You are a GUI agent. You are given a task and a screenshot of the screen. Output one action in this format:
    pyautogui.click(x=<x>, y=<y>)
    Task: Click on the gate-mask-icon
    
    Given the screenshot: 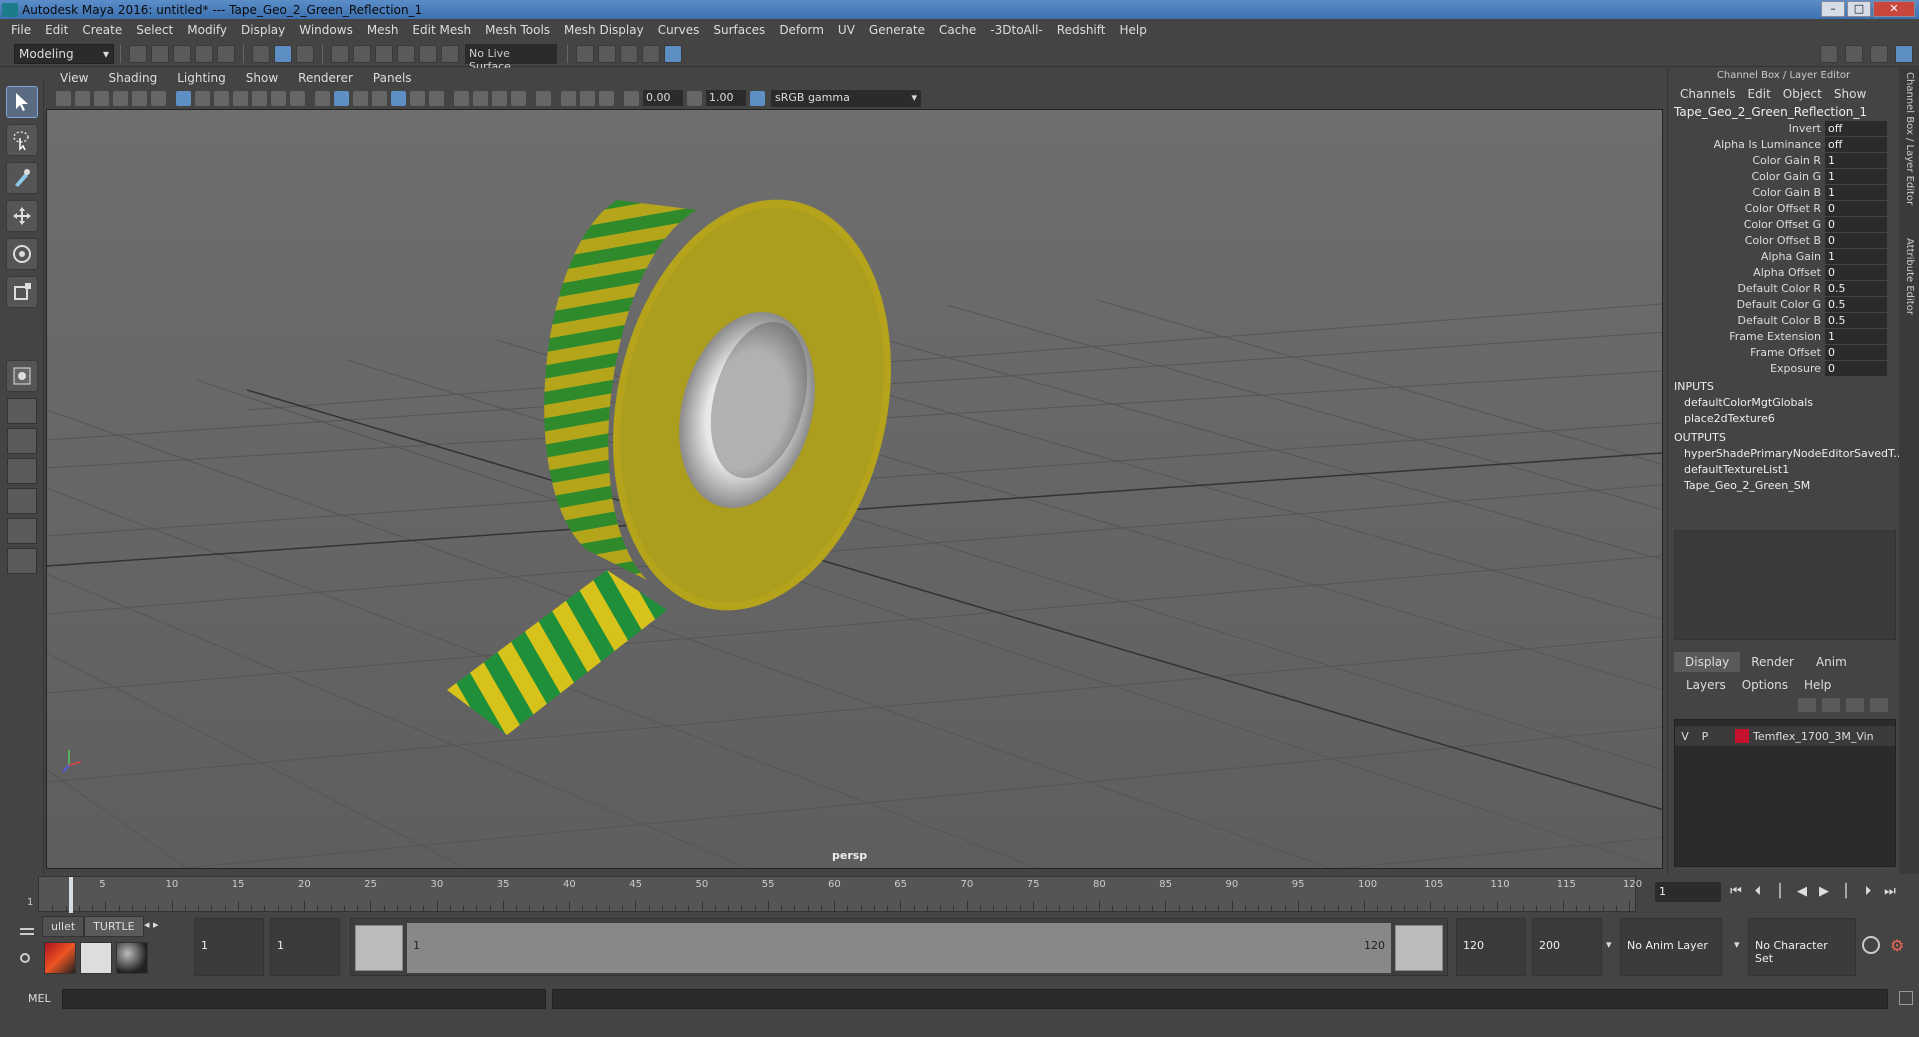 What is the action you would take?
    pyautogui.click(x=240, y=98)
    